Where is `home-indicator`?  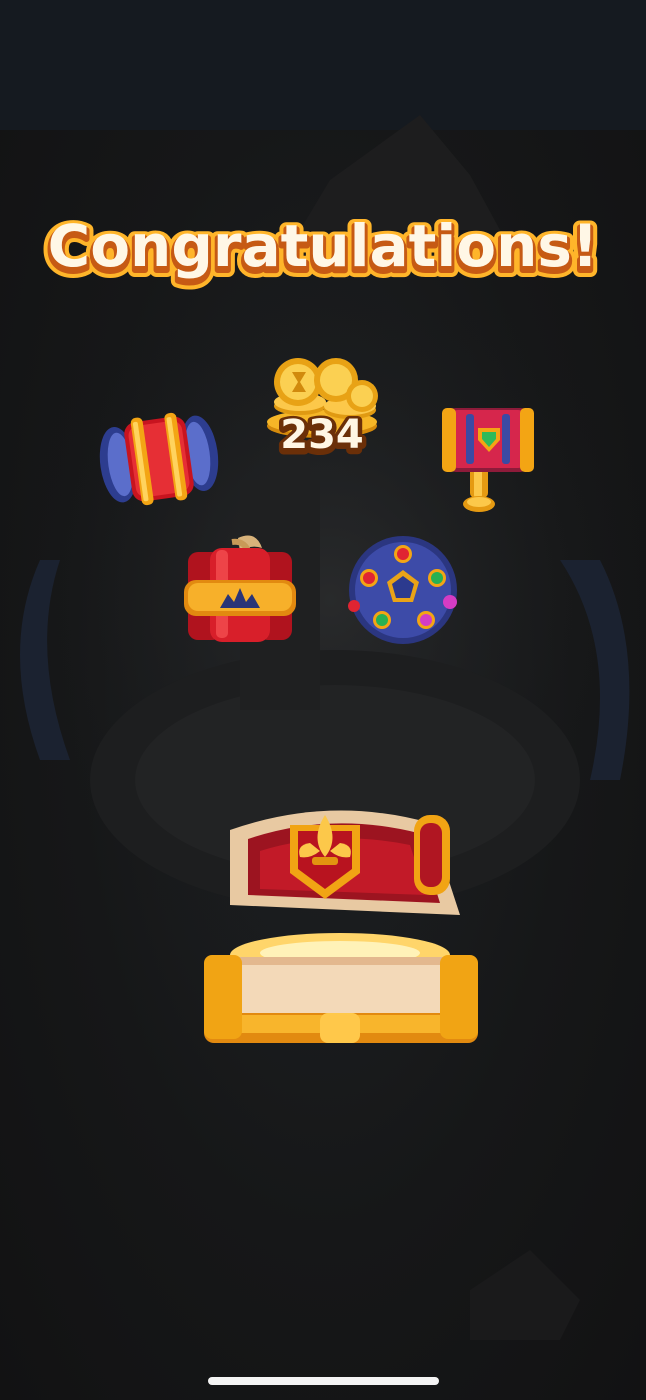
home-indicator is located at coordinates (323, 1381).